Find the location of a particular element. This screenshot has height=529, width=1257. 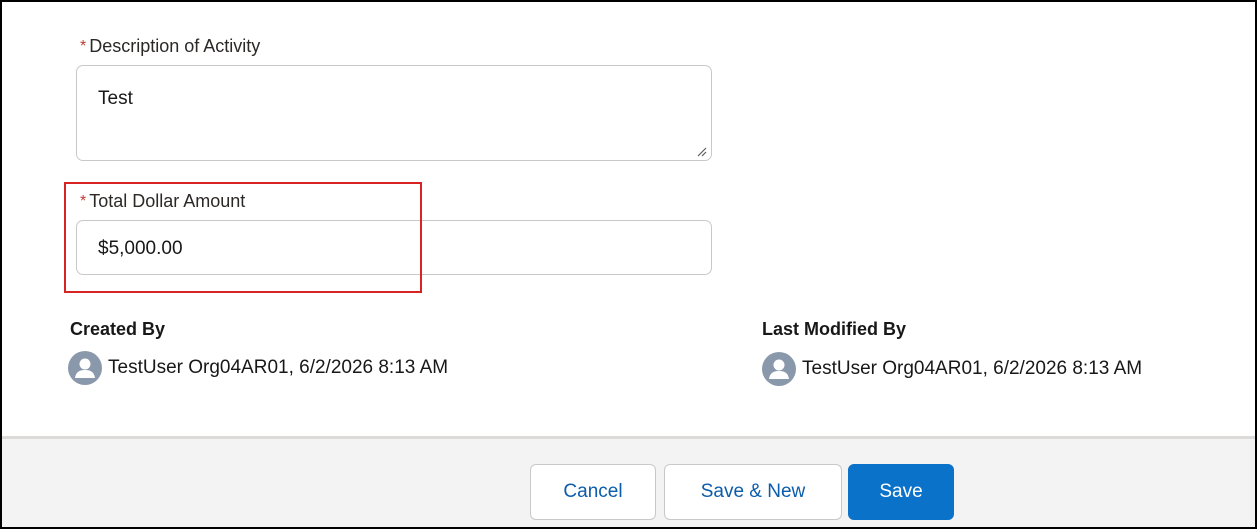

total-amount-label-text: Total Dollar Amount is located at coordinates (167, 201).